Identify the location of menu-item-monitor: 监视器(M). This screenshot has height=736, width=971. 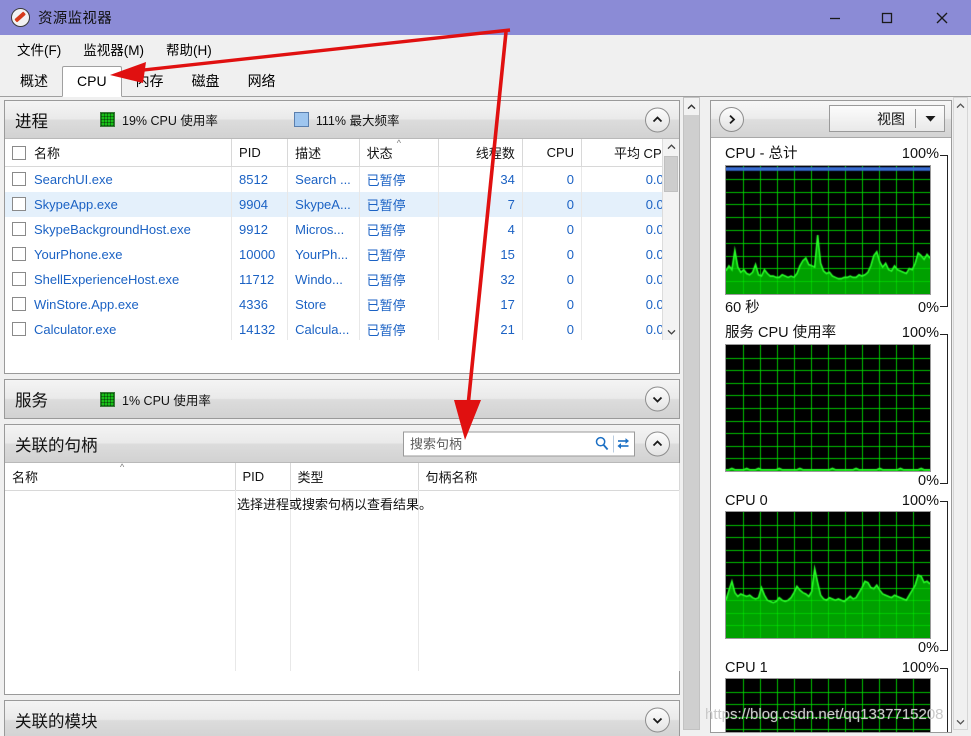
(113, 49).